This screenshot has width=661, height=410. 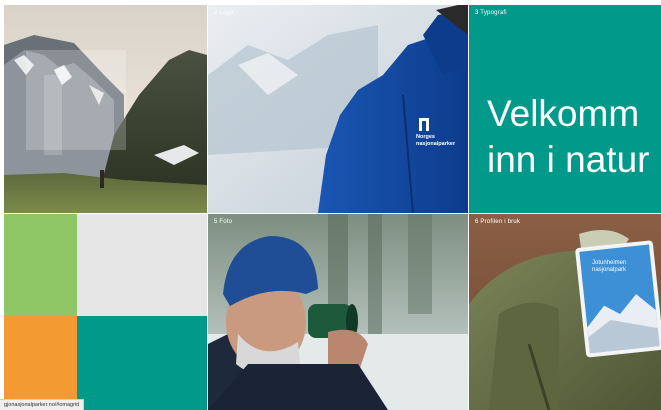 What do you see at coordinates (424, 124) in the screenshot?
I see `nasjonalpark-logo-icon` at bounding box center [424, 124].